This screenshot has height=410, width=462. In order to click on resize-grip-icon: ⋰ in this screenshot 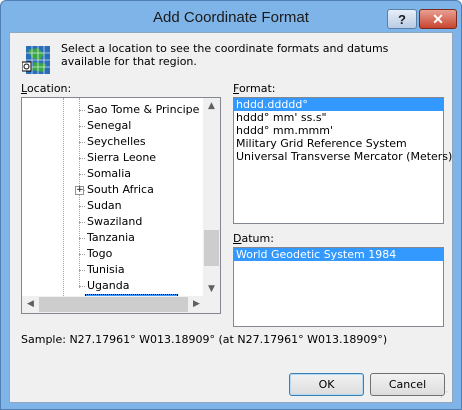, I will do `click(445, 395)`.